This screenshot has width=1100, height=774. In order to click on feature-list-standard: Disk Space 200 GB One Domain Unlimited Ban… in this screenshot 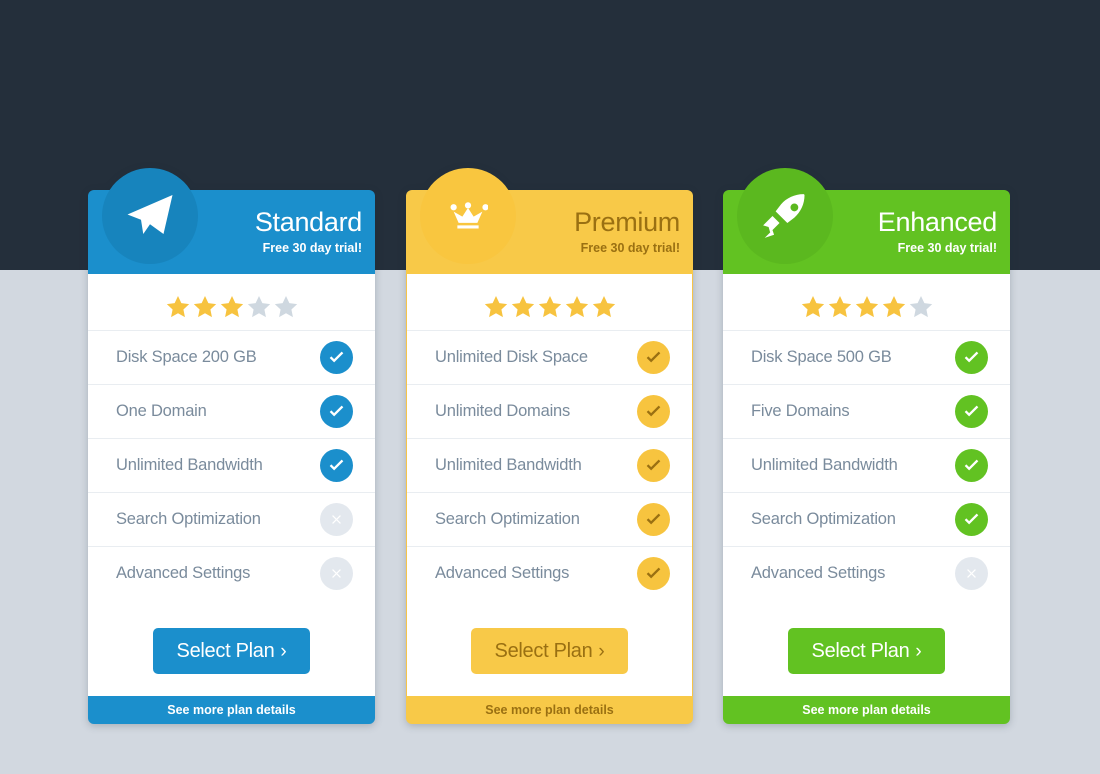, I will do `click(231, 468)`.